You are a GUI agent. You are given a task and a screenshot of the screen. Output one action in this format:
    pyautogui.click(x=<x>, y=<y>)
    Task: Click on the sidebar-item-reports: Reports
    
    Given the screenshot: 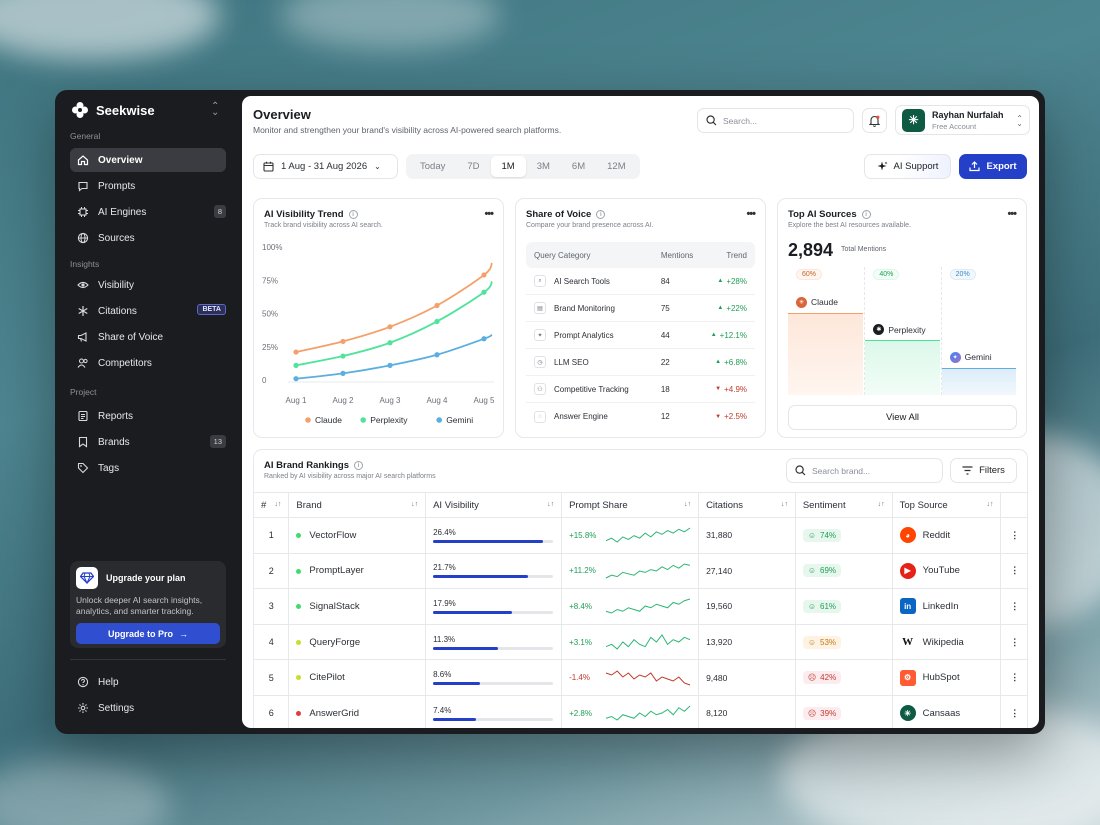 What is the action you would take?
    pyautogui.click(x=148, y=416)
    